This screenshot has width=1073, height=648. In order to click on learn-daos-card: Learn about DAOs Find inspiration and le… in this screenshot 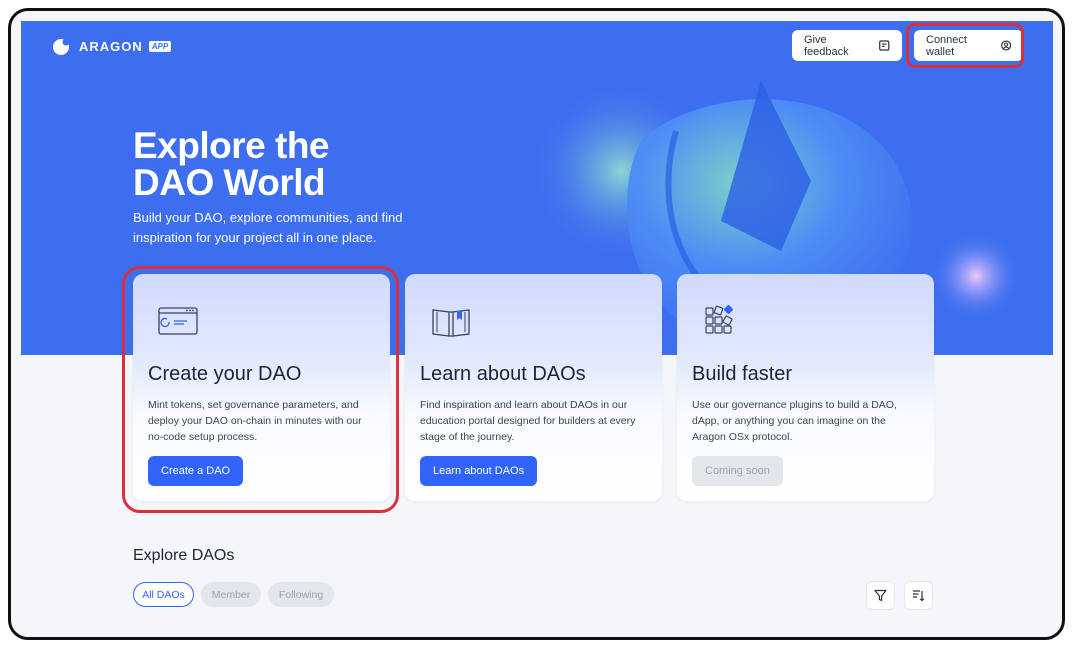, I will do `click(533, 387)`.